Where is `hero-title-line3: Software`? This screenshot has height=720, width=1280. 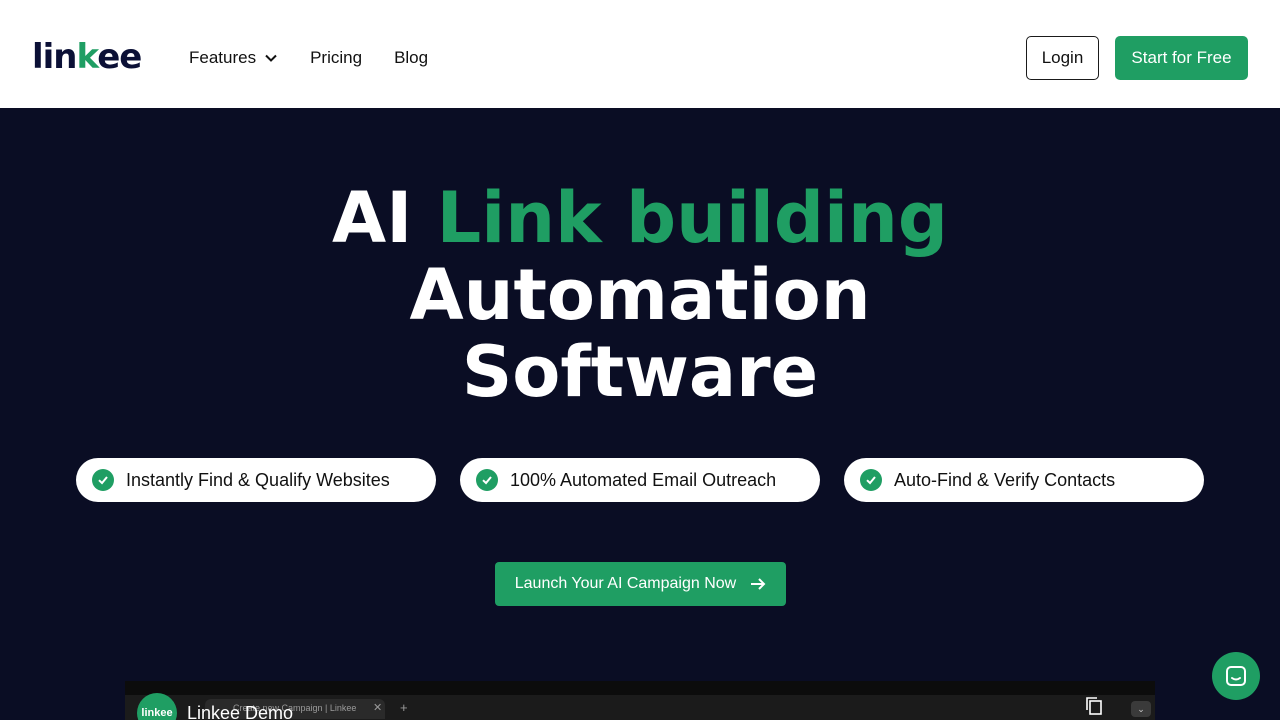
hero-title-line3: Software is located at coordinates (640, 372).